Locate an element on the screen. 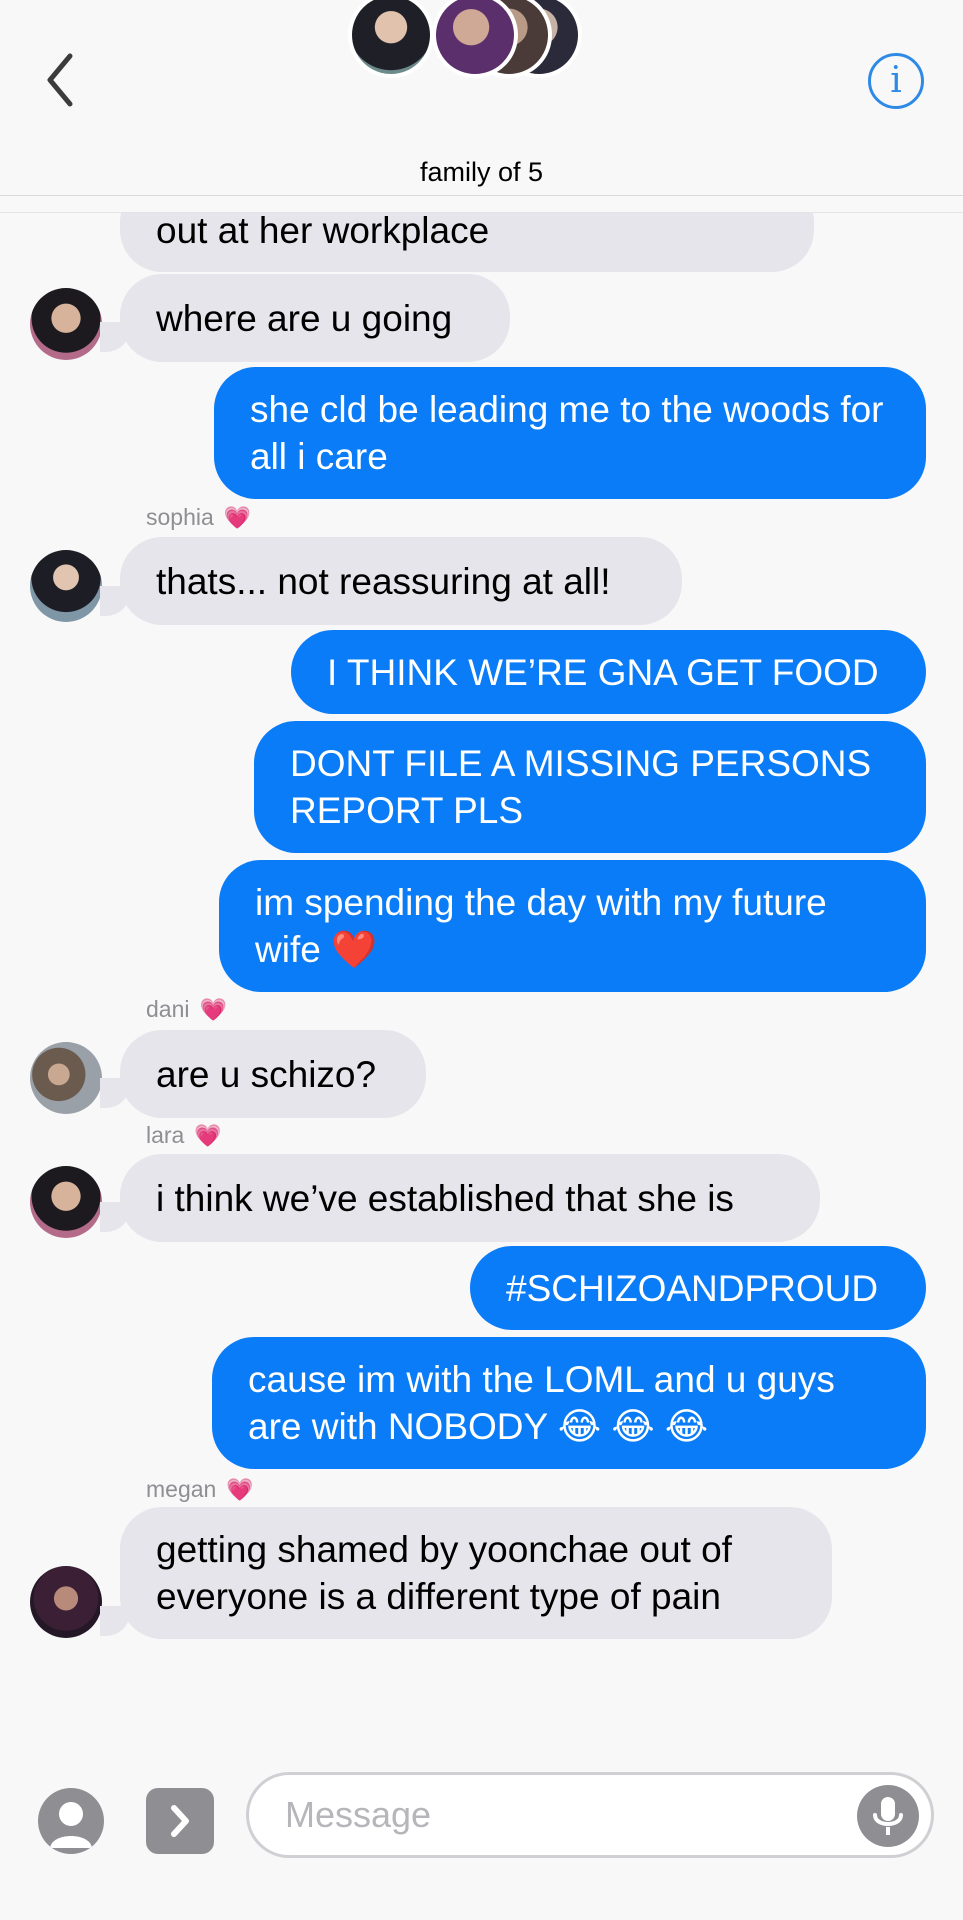  group-avatar-stack is located at coordinates (465, 41).